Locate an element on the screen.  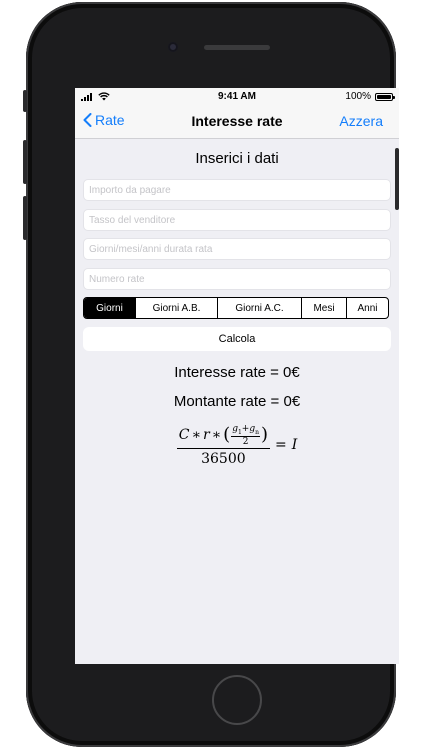
formula-open-paren: ( is located at coordinates (227, 435).